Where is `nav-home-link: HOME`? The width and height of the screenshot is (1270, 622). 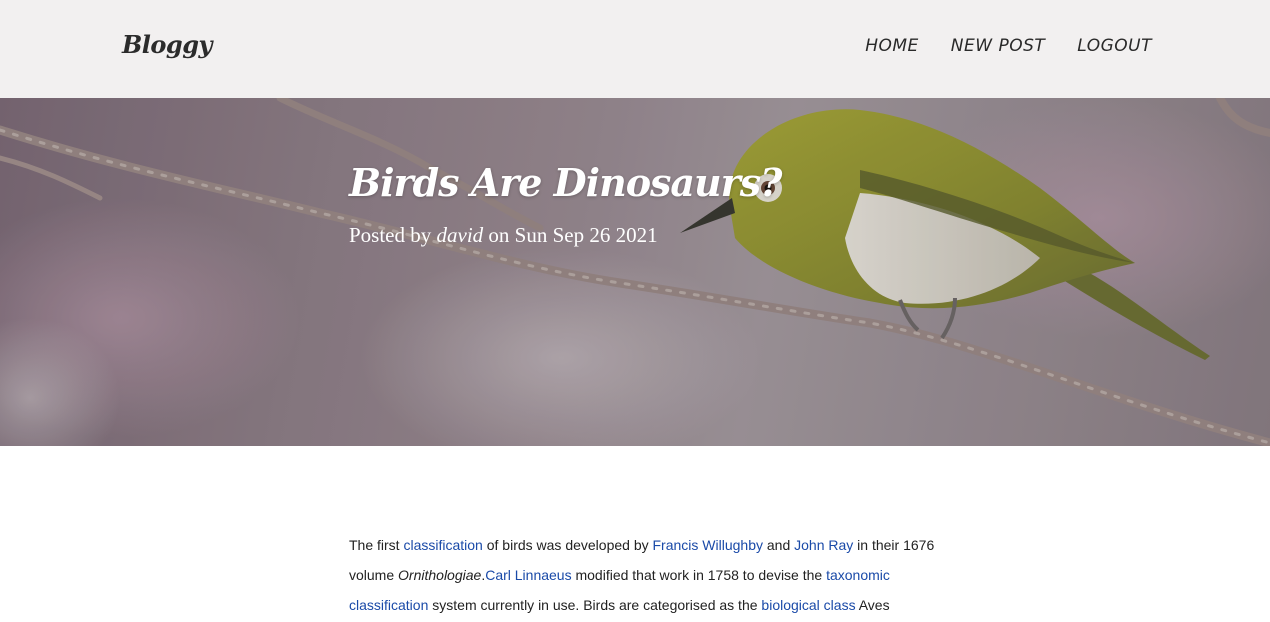 nav-home-link: HOME is located at coordinates (892, 46).